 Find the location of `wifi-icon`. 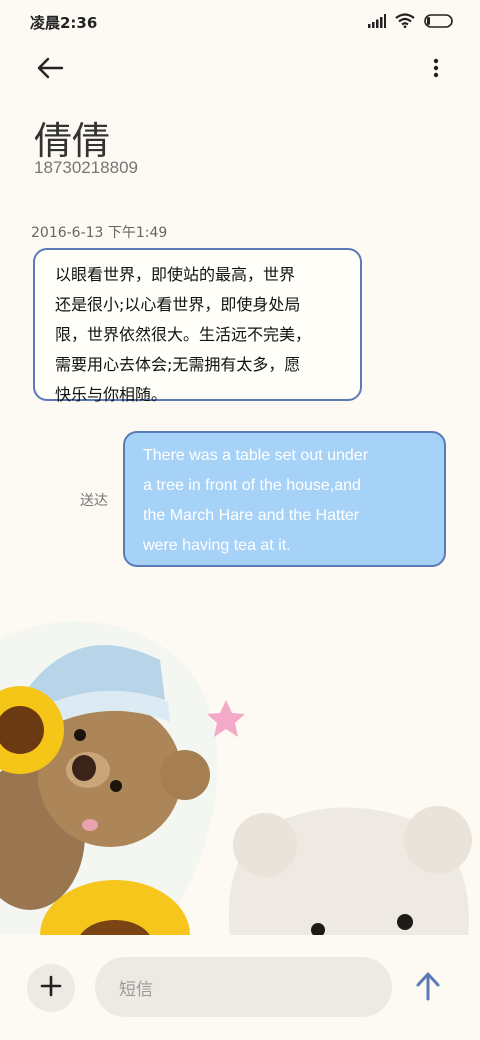

wifi-icon is located at coordinates (405, 22).